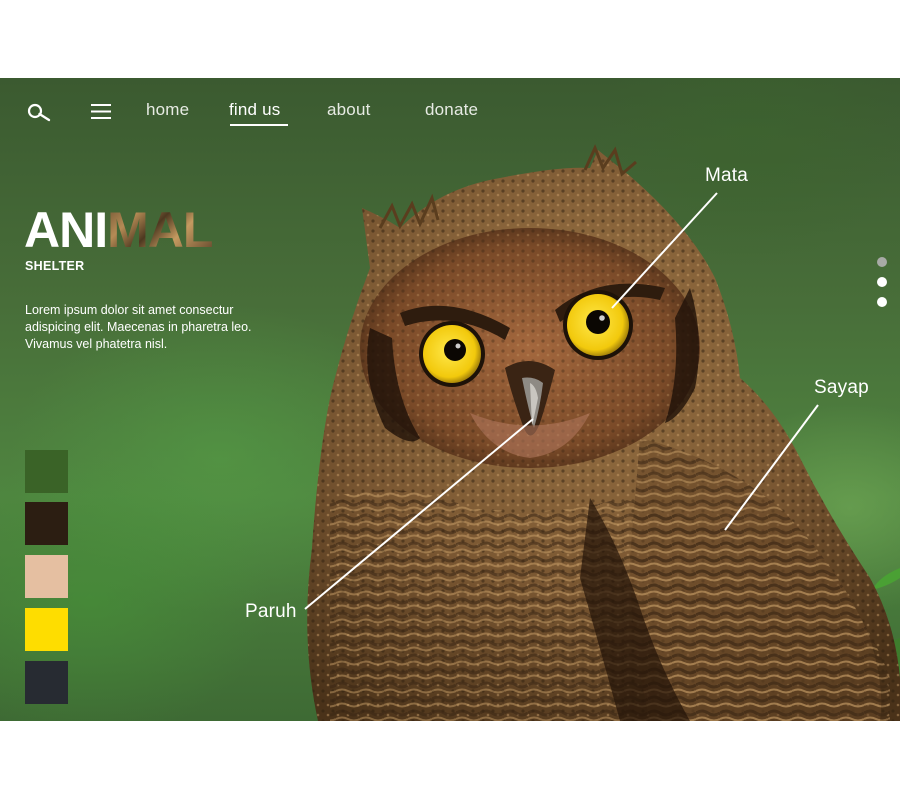 The image size is (900, 800). I want to click on label-mata: Mata, so click(727, 175).